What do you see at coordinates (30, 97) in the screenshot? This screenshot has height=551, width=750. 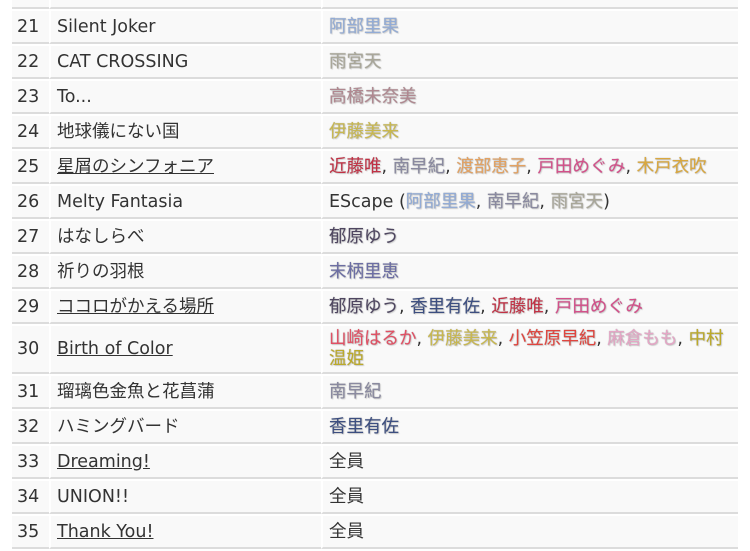 I see `track-number: 23` at bounding box center [30, 97].